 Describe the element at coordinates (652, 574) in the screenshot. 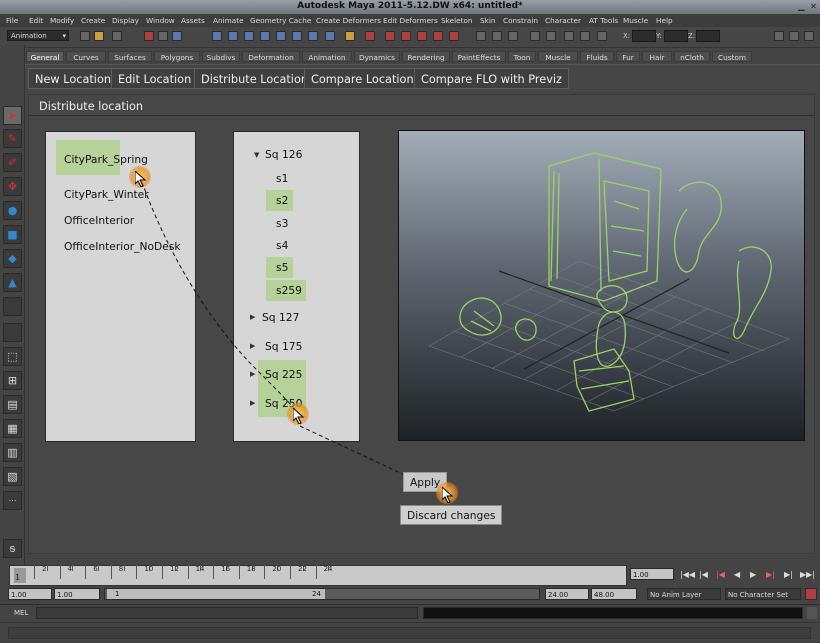

I see `current-frame-field: 1.00` at that location.